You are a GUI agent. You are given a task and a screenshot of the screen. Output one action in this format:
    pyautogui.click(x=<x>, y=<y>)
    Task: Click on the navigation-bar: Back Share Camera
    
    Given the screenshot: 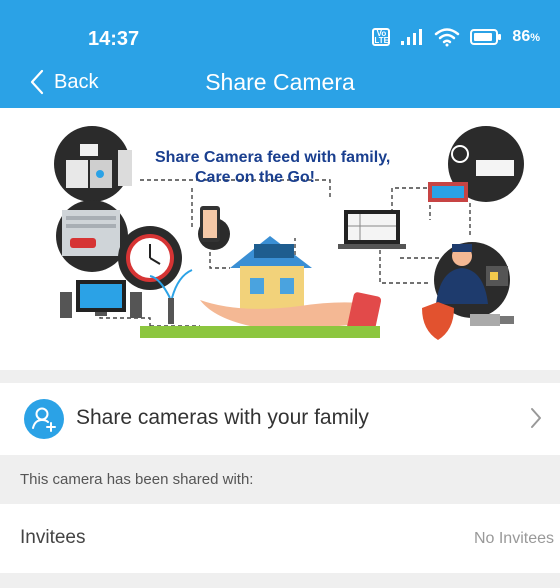 What is the action you would take?
    pyautogui.click(x=280, y=82)
    